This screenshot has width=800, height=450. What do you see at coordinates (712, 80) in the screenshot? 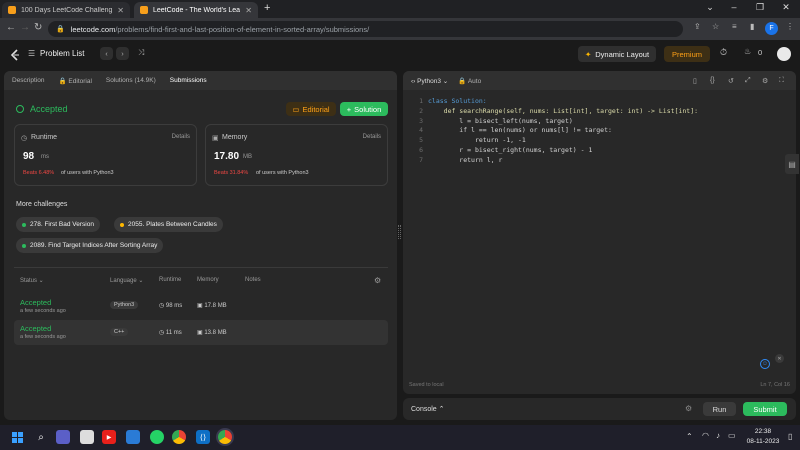
I see `braces-icon: {}` at bounding box center [712, 80].